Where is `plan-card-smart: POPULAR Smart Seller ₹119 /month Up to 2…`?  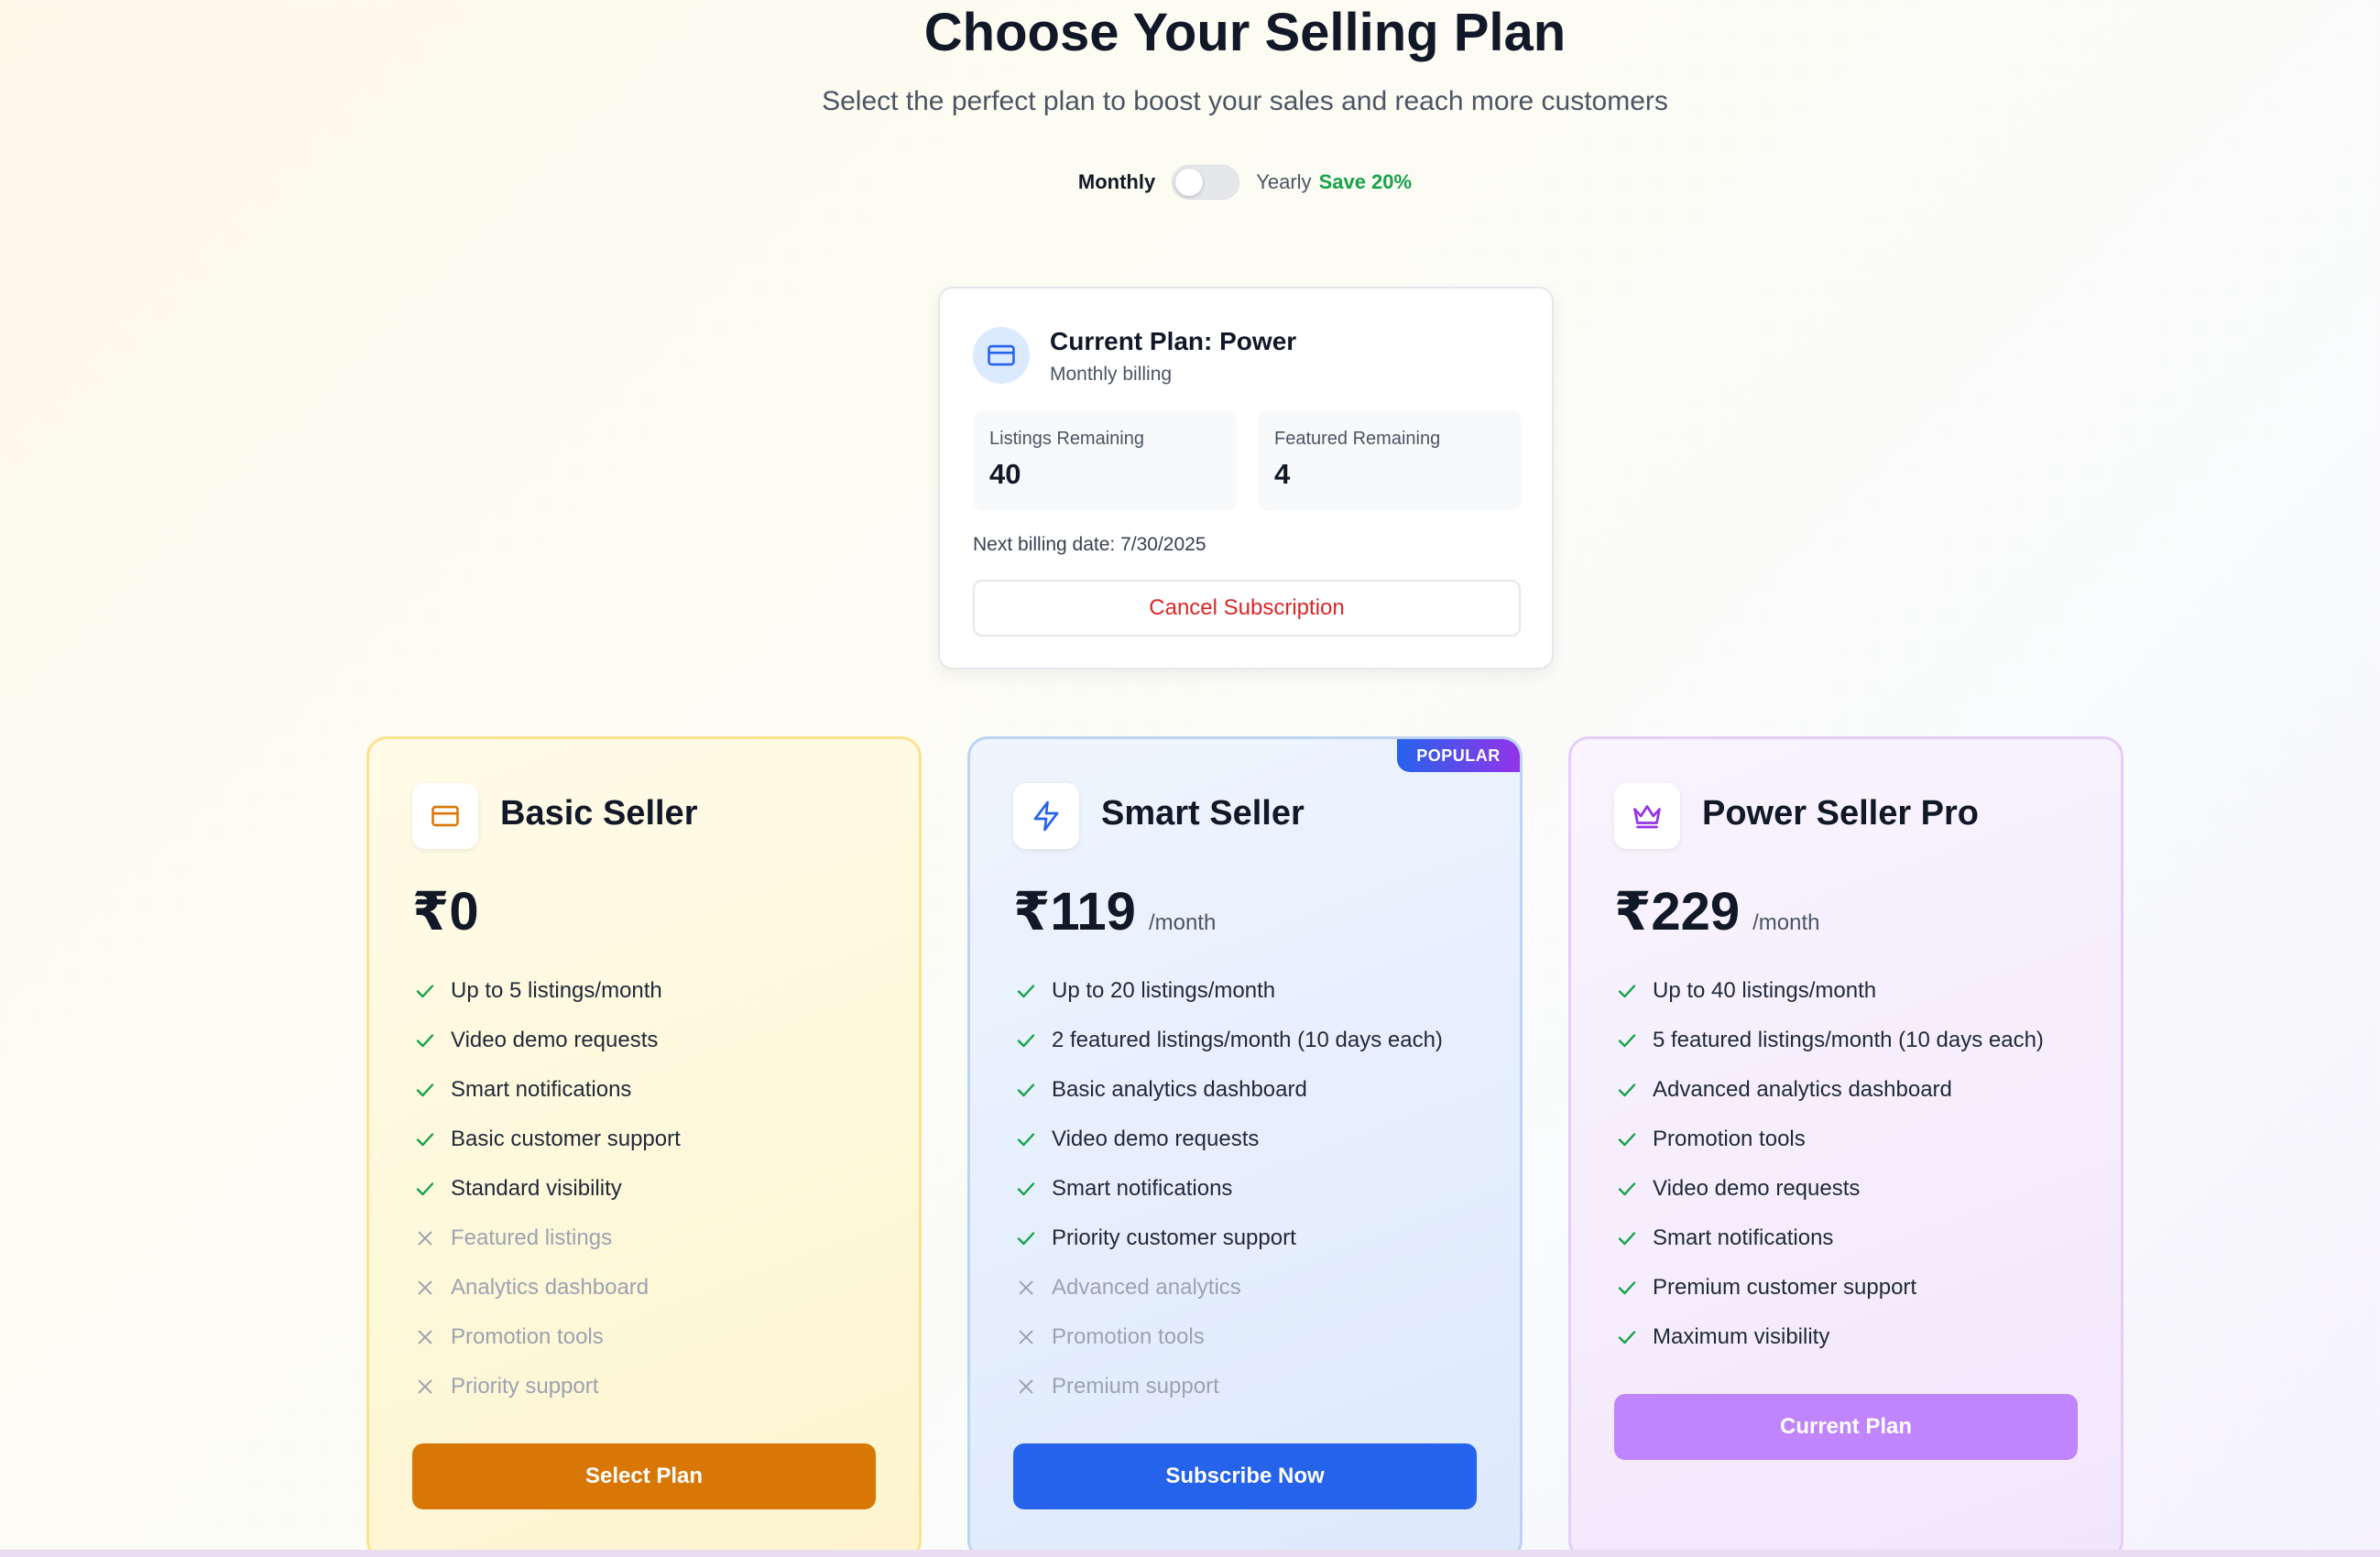
plan-card-smart: POPULAR Smart Seller ₹119 /month Up to 2… is located at coordinates (1245, 1147).